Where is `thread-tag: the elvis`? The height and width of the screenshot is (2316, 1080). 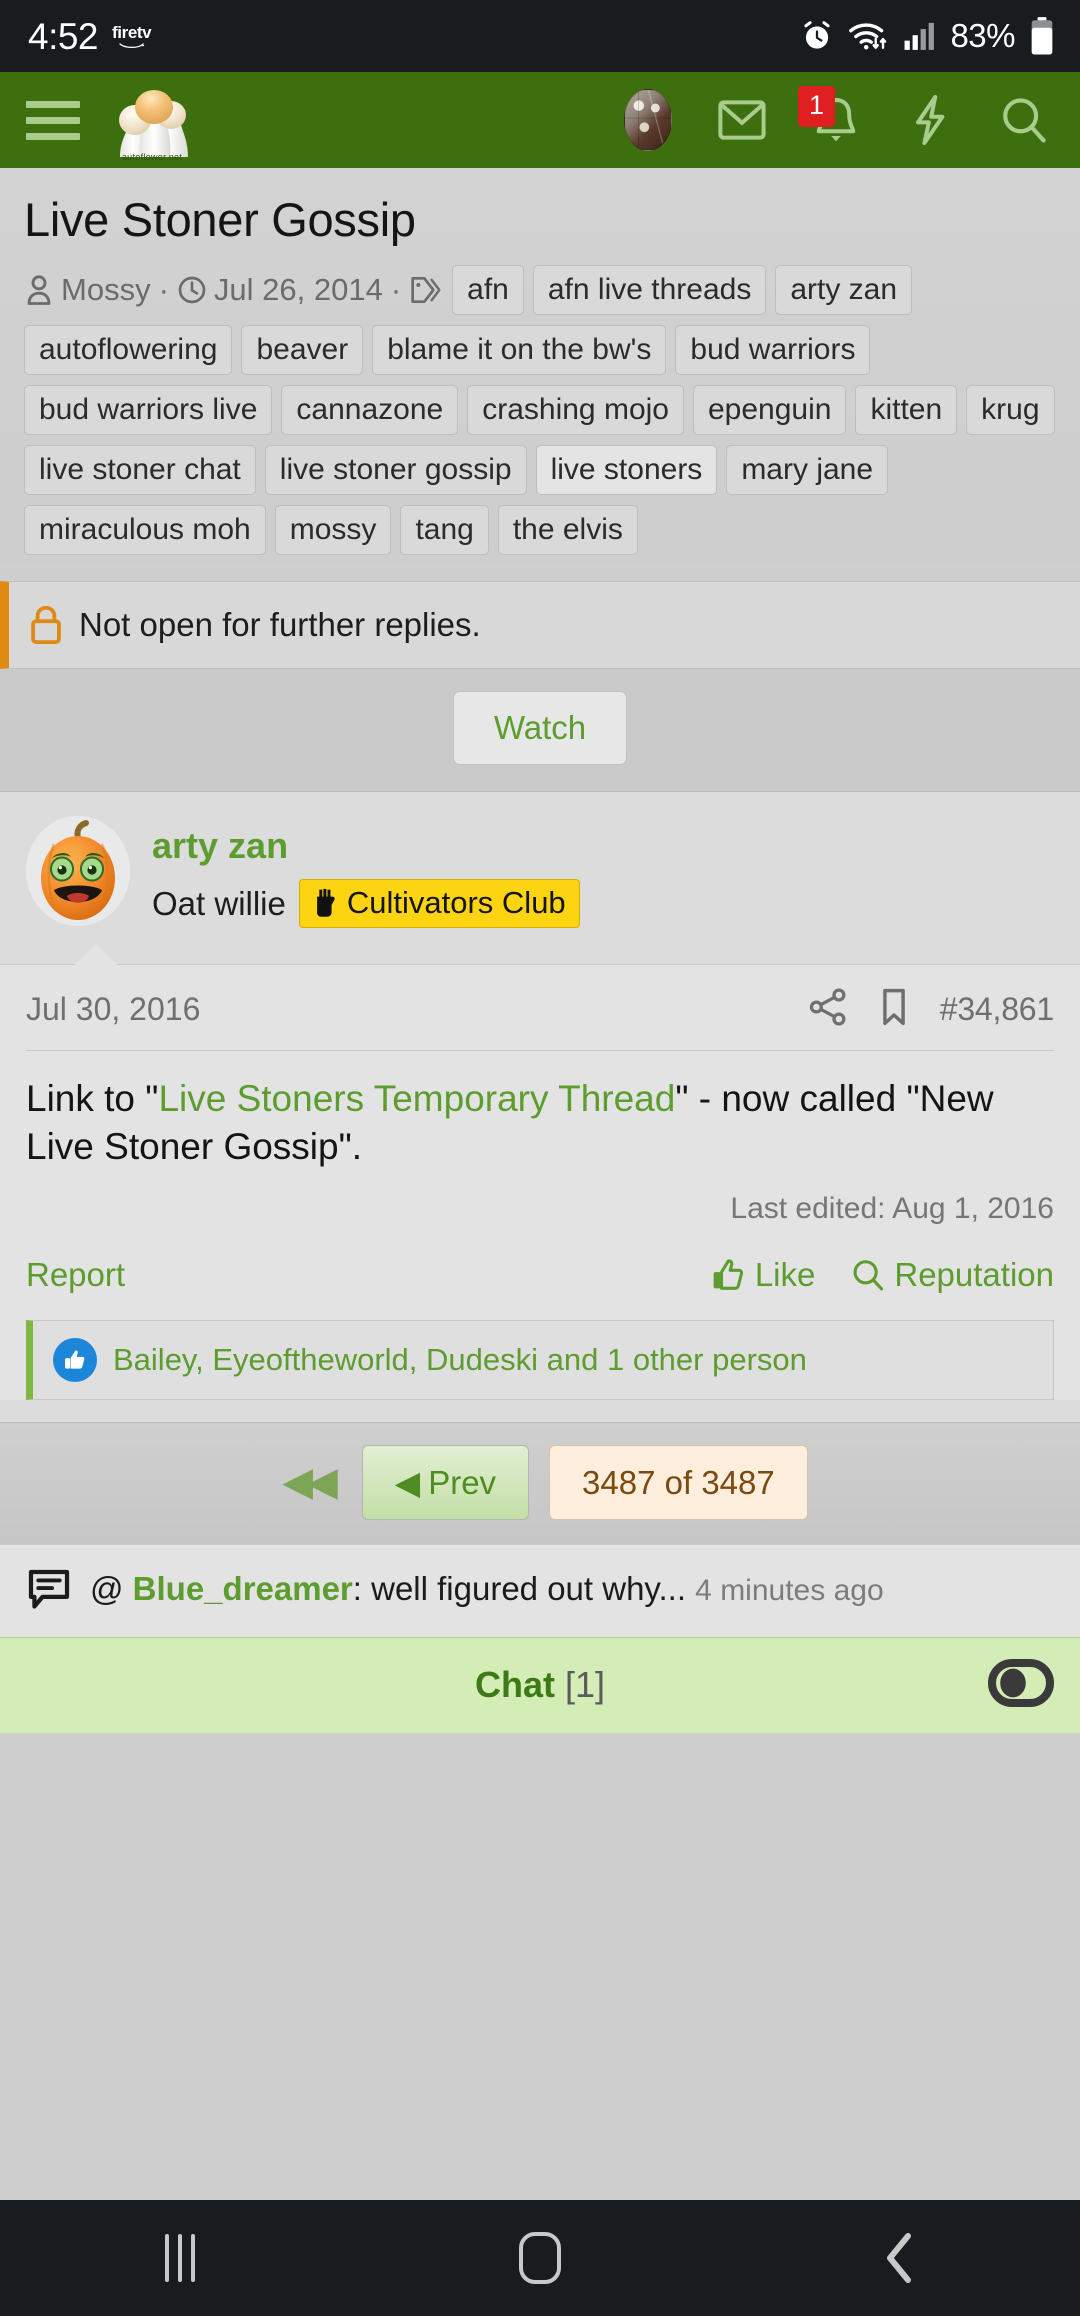
thread-tag: the elvis is located at coordinates (567, 529).